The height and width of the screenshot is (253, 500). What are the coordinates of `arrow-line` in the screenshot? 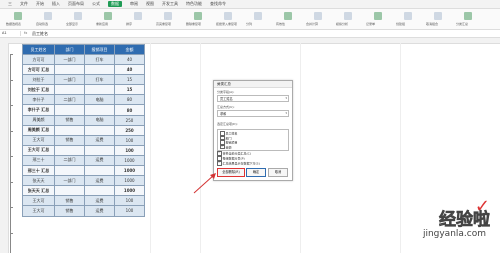 It's located at (204, 184).